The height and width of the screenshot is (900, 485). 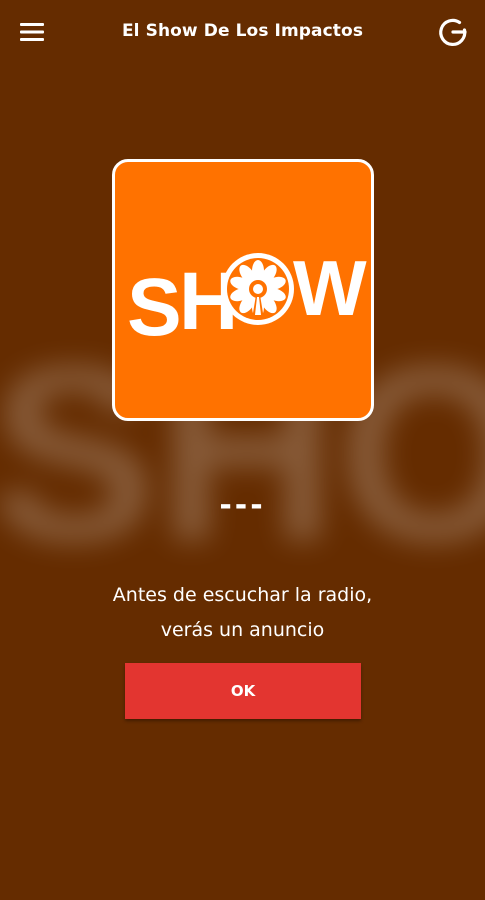 What do you see at coordinates (330, 288) in the screenshot?
I see `logo-letter-w: W` at bounding box center [330, 288].